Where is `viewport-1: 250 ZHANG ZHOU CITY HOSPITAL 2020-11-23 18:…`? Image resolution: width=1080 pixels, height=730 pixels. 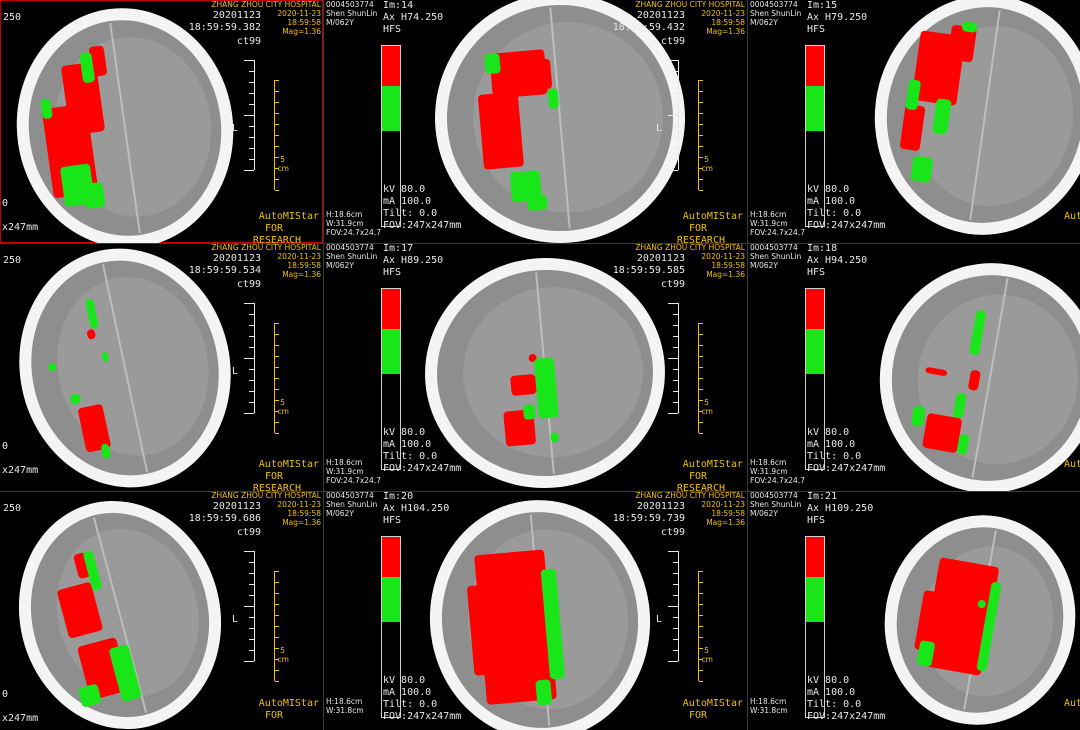 viewport-1: 250 ZHANG ZHOU CITY HOSPITAL 2020-11-23 18:… is located at coordinates (161, 121).